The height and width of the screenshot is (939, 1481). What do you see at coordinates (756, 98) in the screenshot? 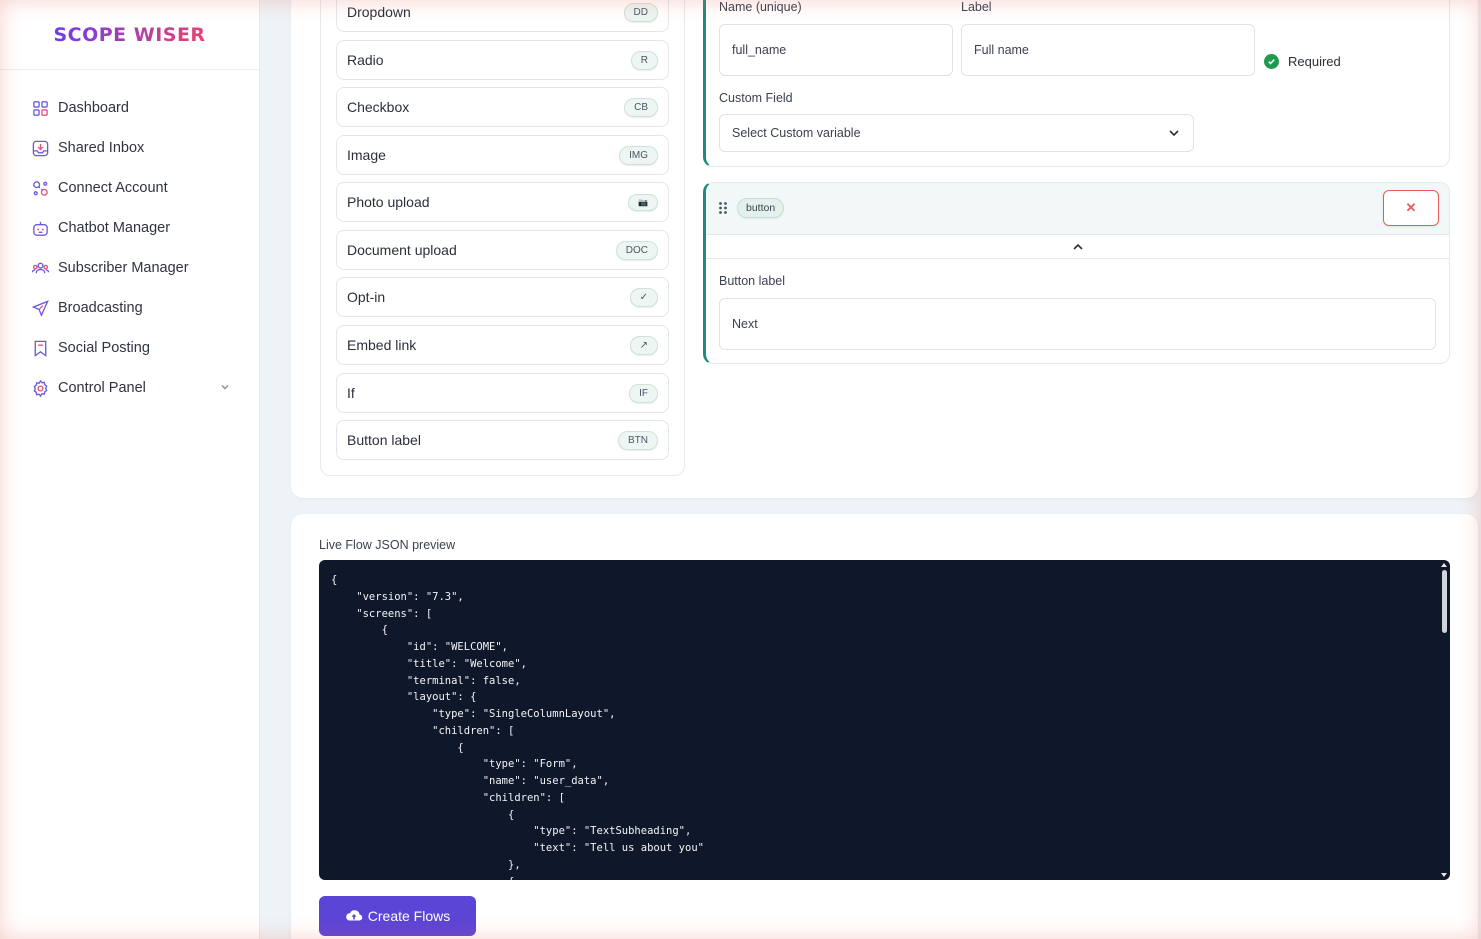
I see `custom-field-label: Custom Field` at bounding box center [756, 98].